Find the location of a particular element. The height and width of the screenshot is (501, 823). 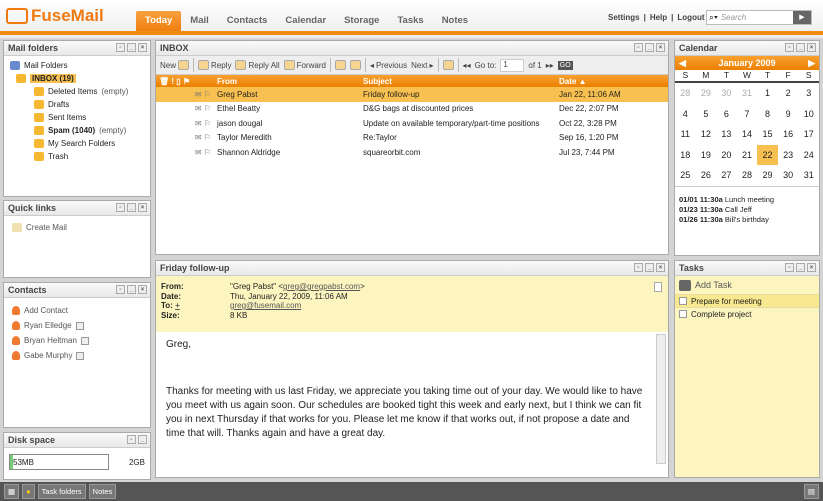

add-task-button: Add Task is located at coordinates (747, 285).